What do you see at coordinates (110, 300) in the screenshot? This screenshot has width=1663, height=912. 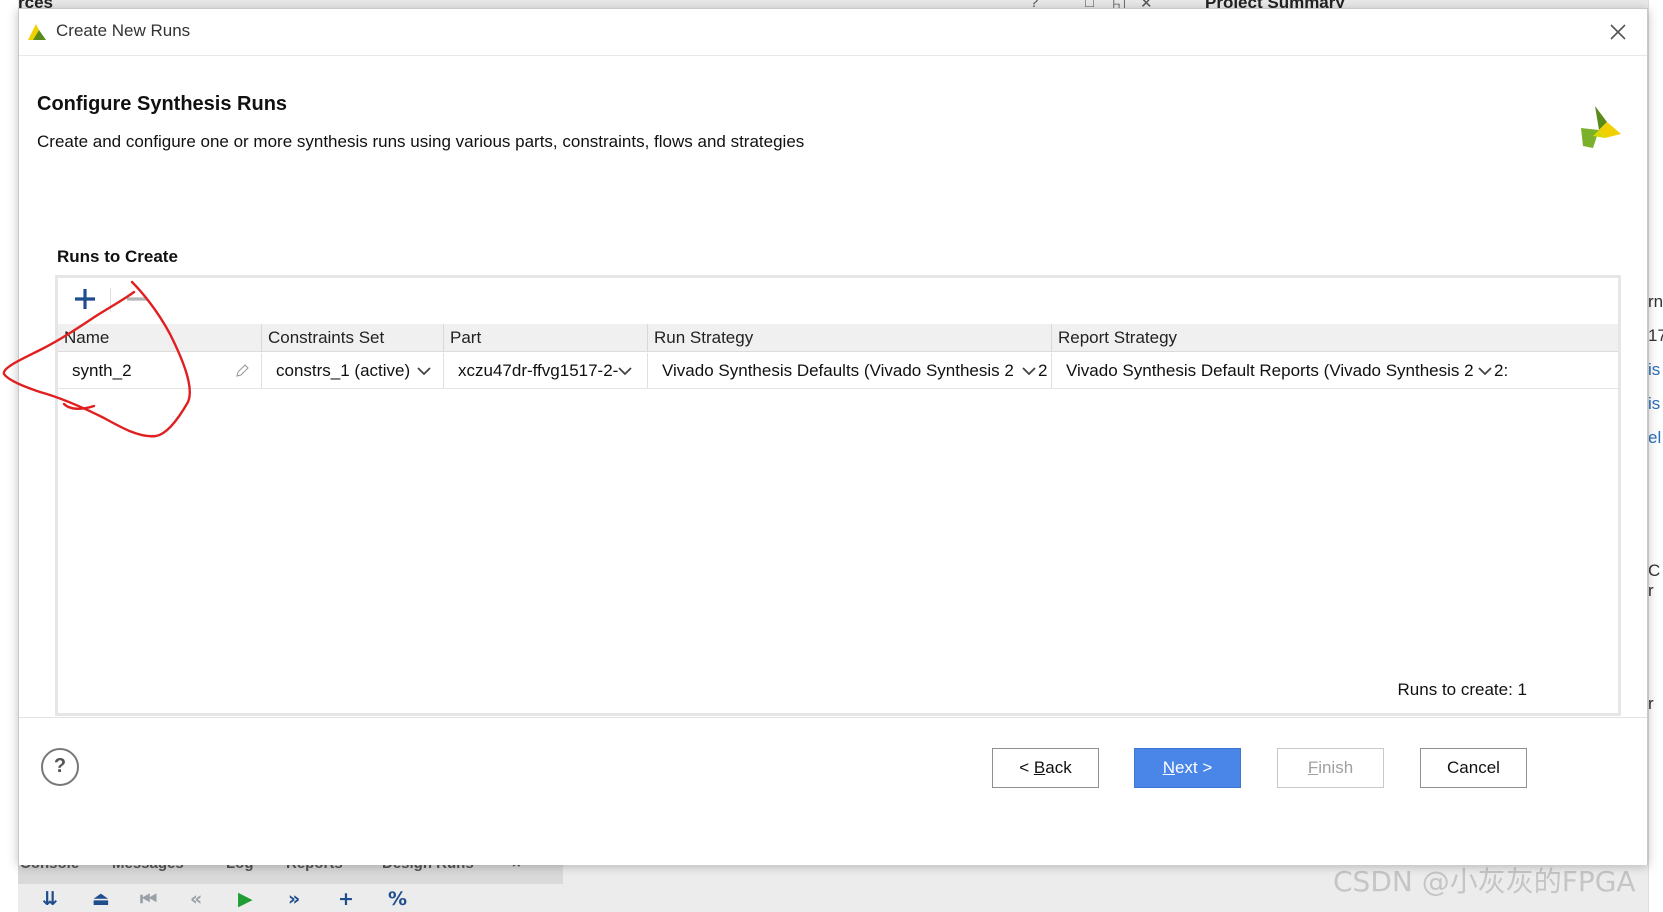 I see `toolbar-separator` at bounding box center [110, 300].